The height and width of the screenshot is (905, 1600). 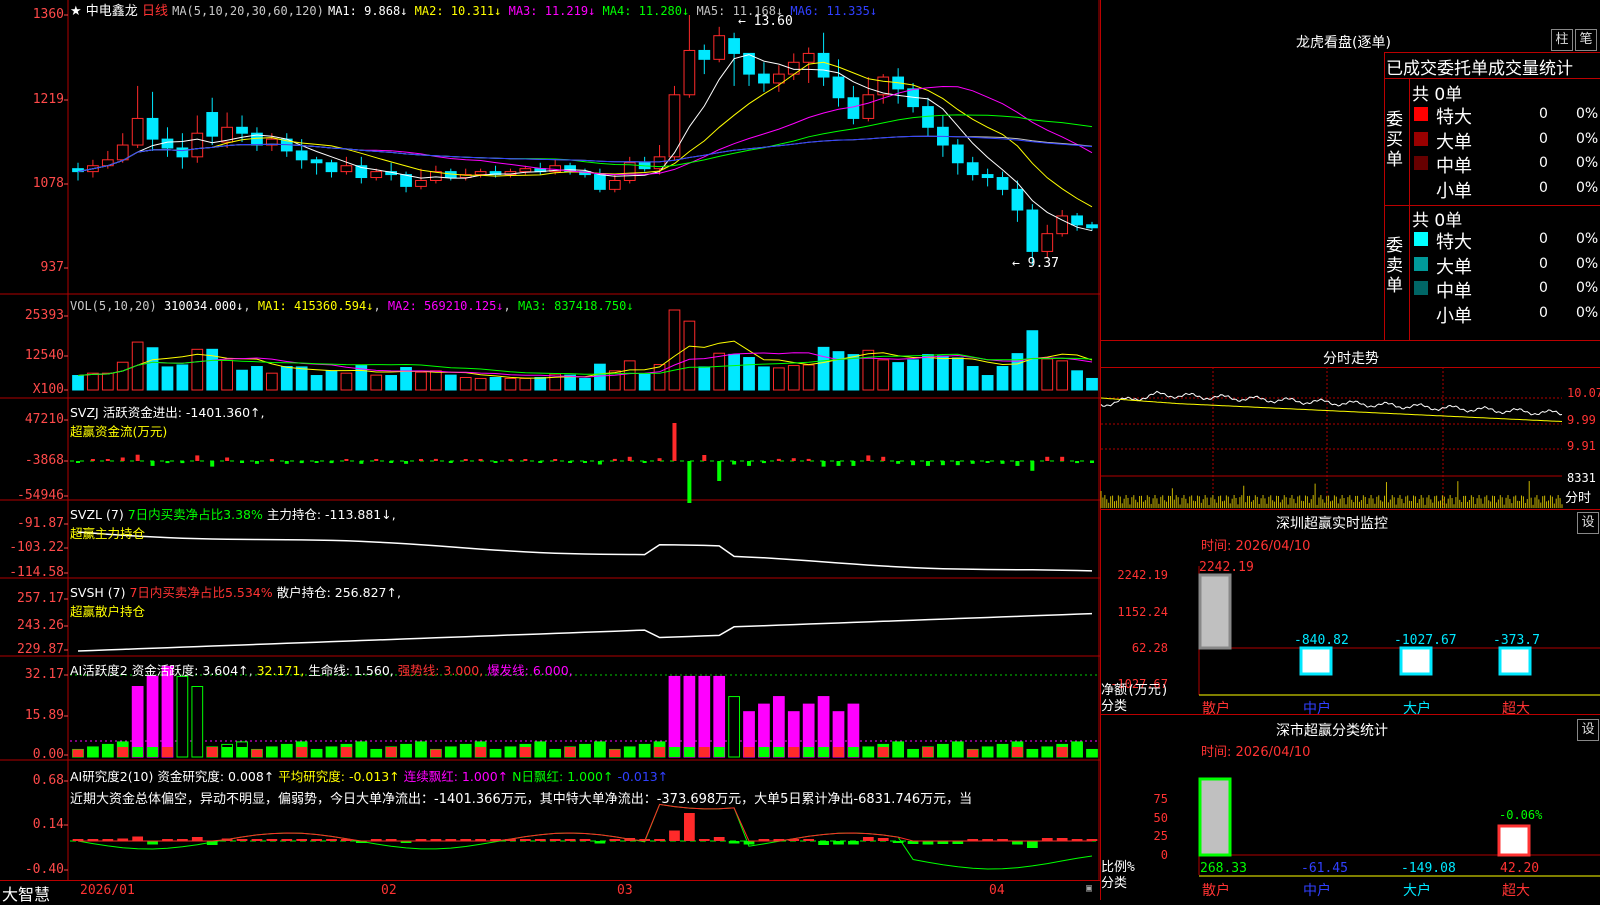 What do you see at coordinates (1332, 524) in the screenshot?
I see `sz-monitor-title: 深圳超赢实时监控` at bounding box center [1332, 524].